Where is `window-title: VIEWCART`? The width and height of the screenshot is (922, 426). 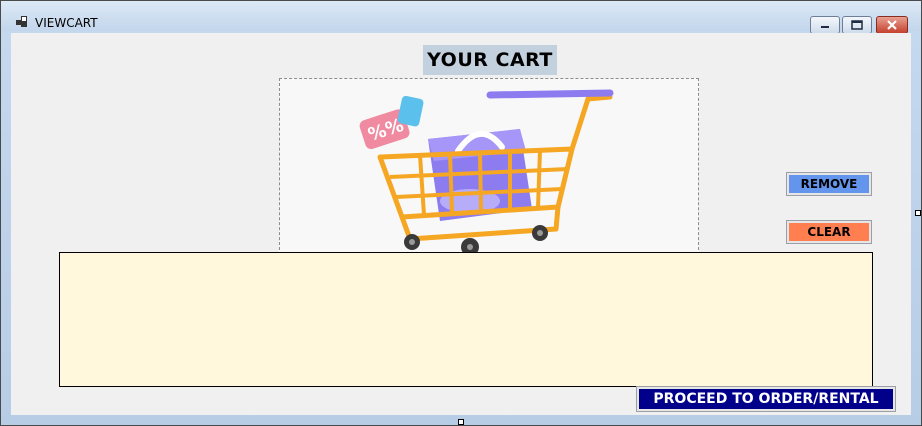
window-title: VIEWCART is located at coordinates (66, 23).